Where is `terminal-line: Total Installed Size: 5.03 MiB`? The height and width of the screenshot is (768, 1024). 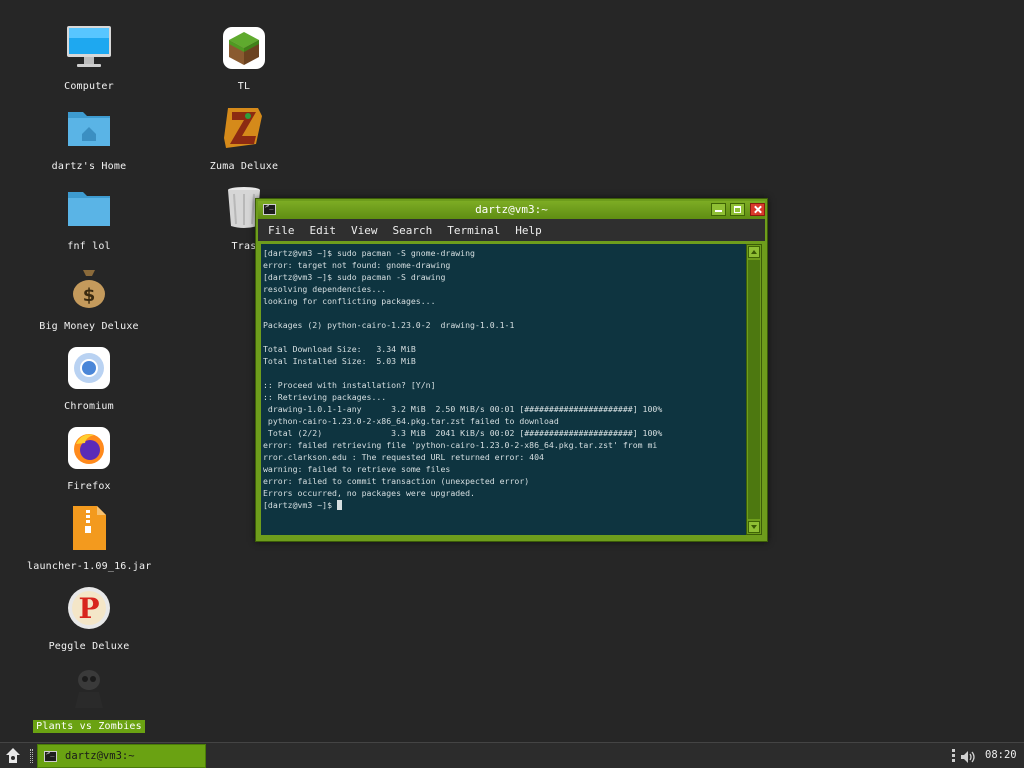 terminal-line: Total Installed Size: 5.03 MiB is located at coordinates (339, 361).